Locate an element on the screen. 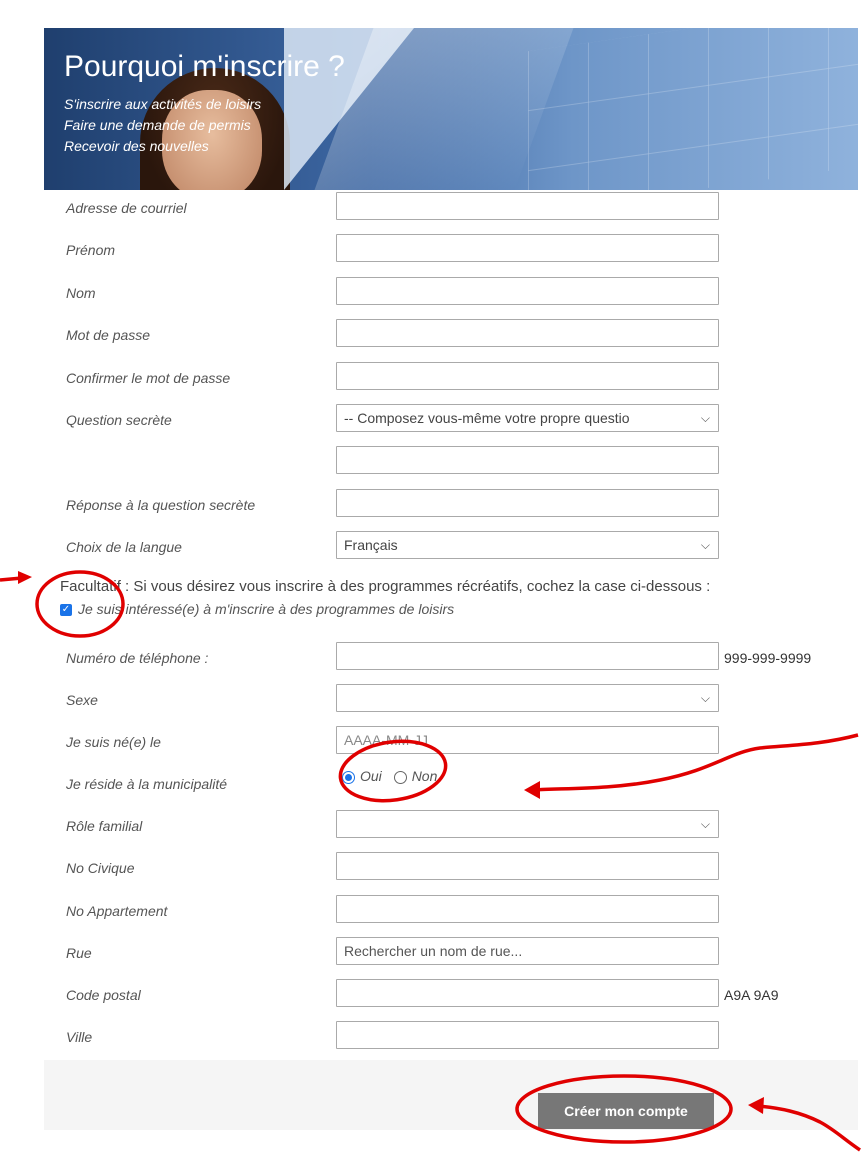 This screenshot has width=867, height=1157. annotation-arrowhead-radio is located at coordinates (532, 790).